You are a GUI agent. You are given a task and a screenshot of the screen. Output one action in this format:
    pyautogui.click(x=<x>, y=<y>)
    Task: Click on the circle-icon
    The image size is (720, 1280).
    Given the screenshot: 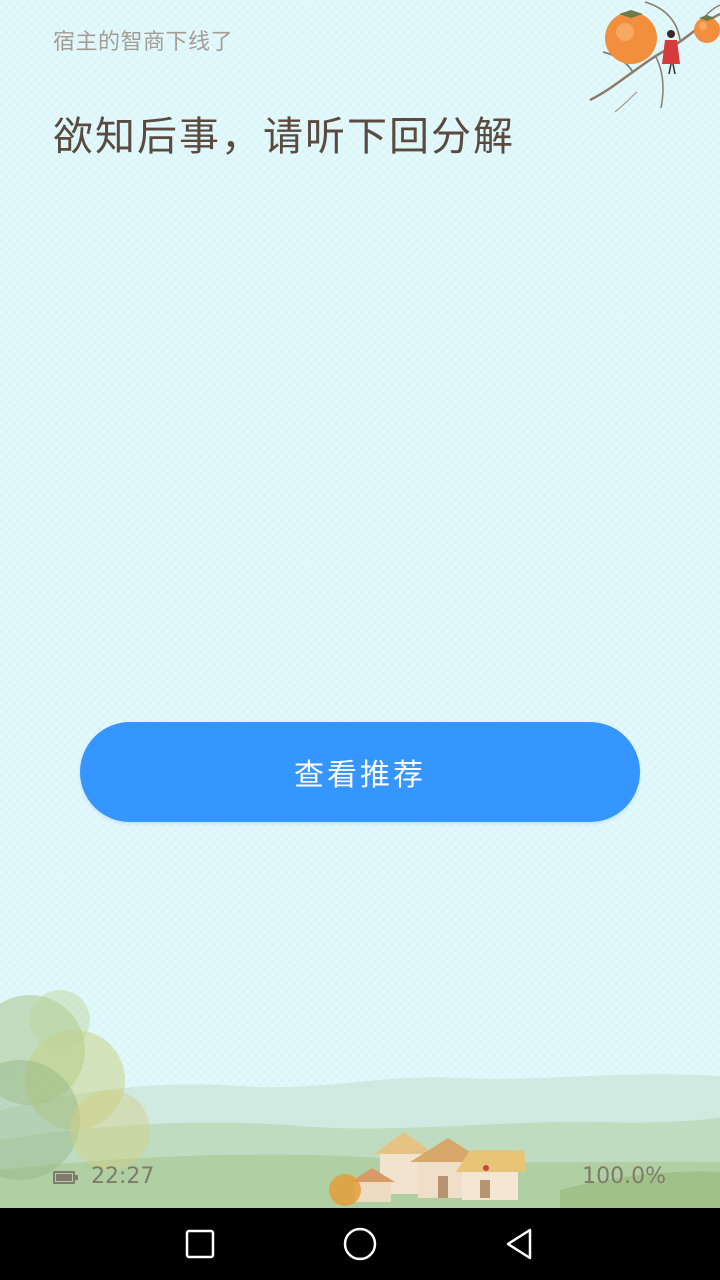 What is the action you would take?
    pyautogui.click(x=360, y=1244)
    